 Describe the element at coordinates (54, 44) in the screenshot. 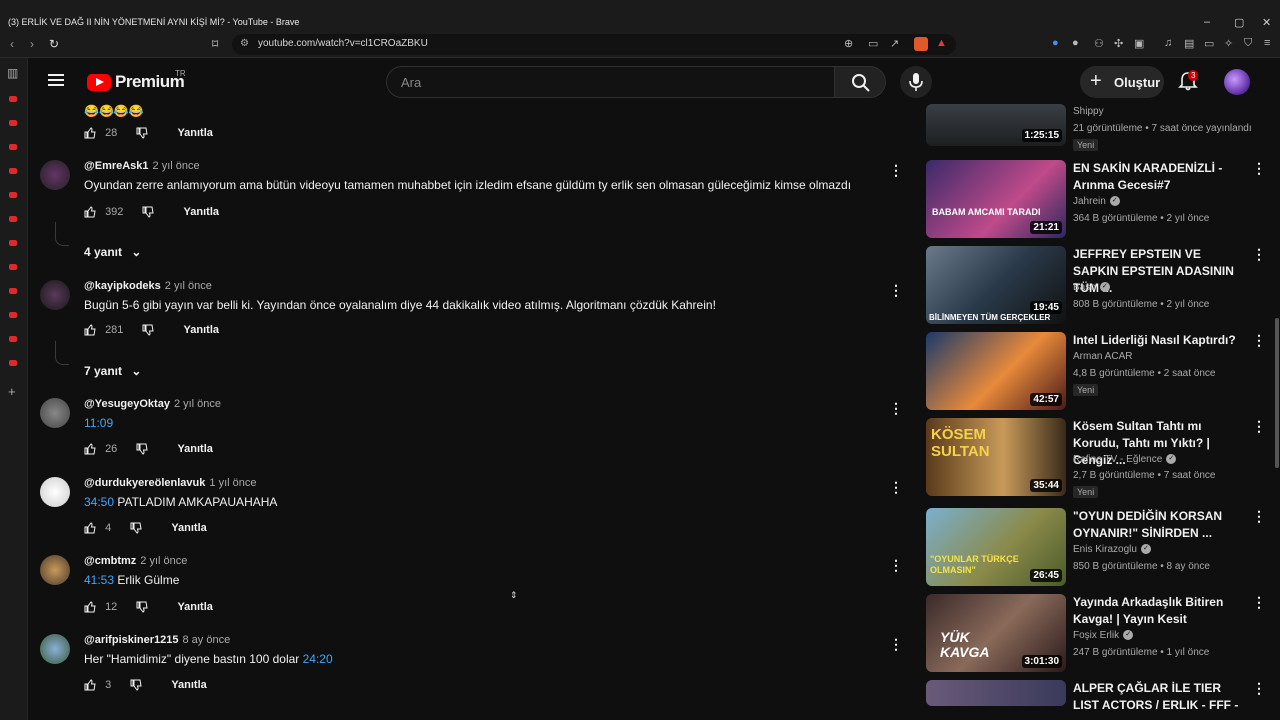

I see `reload-icon: ↻` at that location.